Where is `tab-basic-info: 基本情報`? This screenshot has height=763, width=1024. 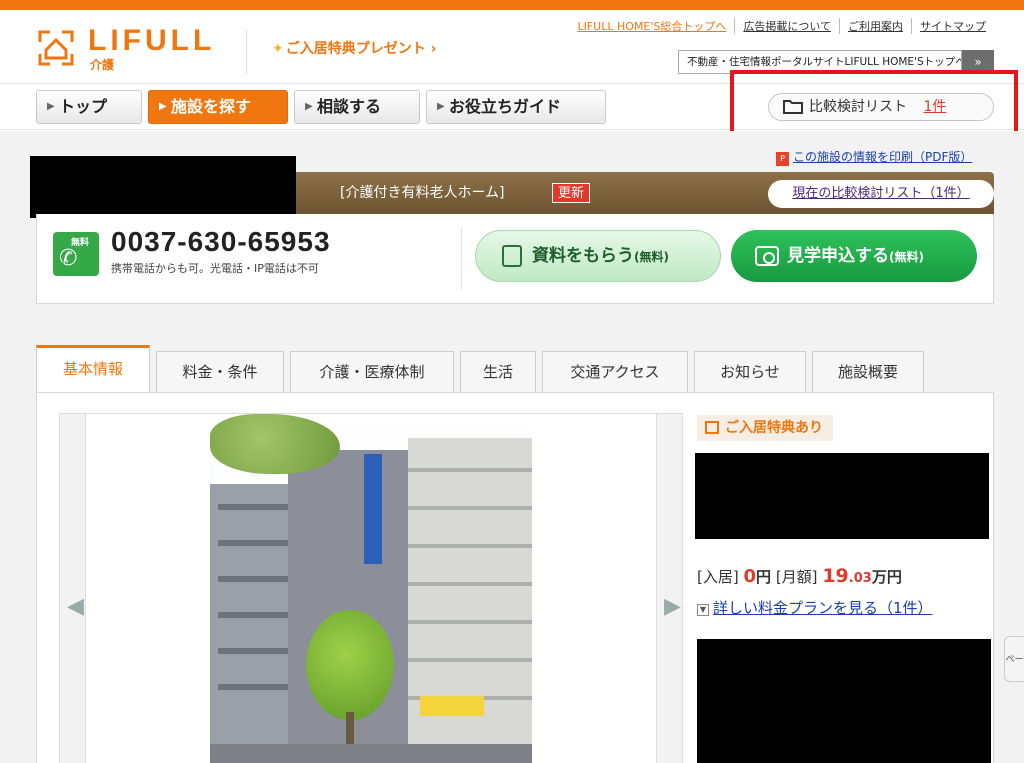 tab-basic-info: 基本情報 is located at coordinates (93, 370).